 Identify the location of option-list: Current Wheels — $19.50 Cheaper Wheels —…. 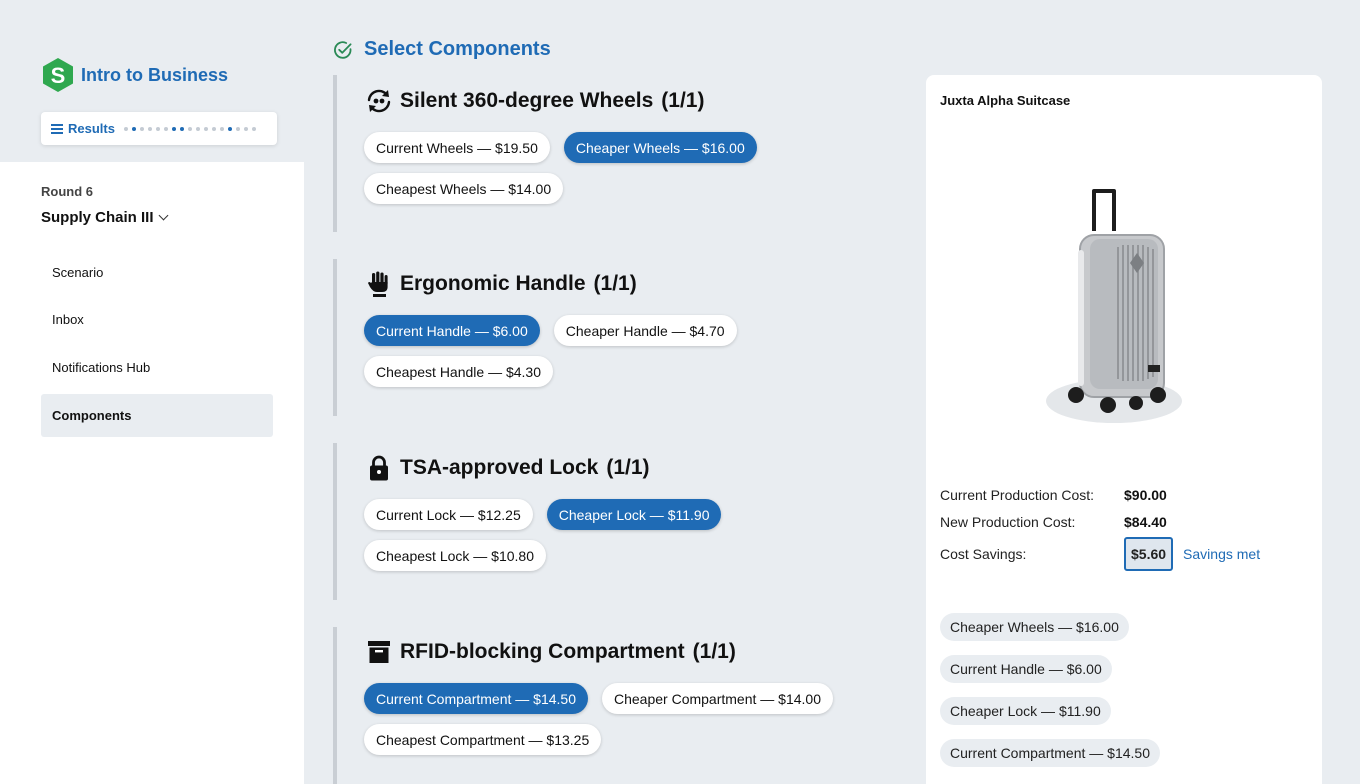
(599, 168).